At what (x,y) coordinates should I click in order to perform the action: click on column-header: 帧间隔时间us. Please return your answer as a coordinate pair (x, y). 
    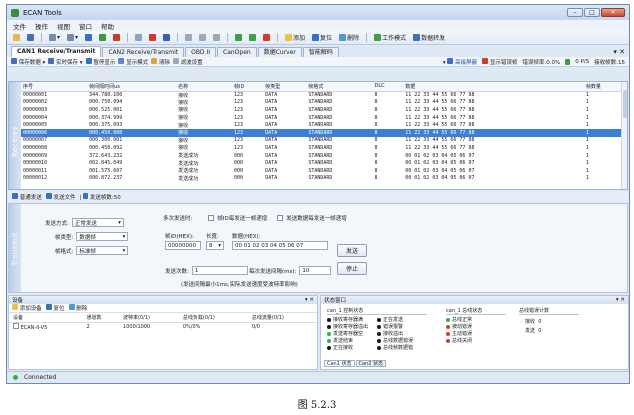
    Looking at the image, I should click on (132, 87).